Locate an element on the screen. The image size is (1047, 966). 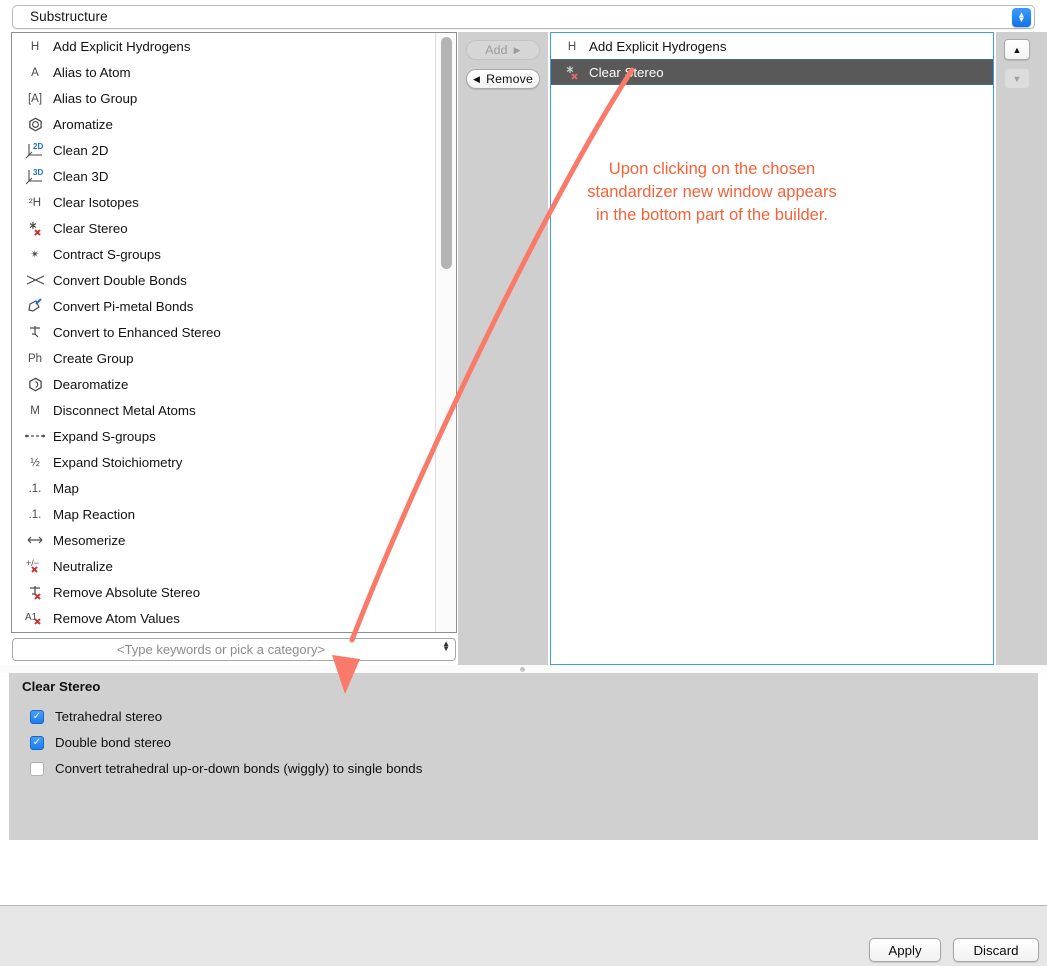
apply-button: Apply is located at coordinates (905, 950).